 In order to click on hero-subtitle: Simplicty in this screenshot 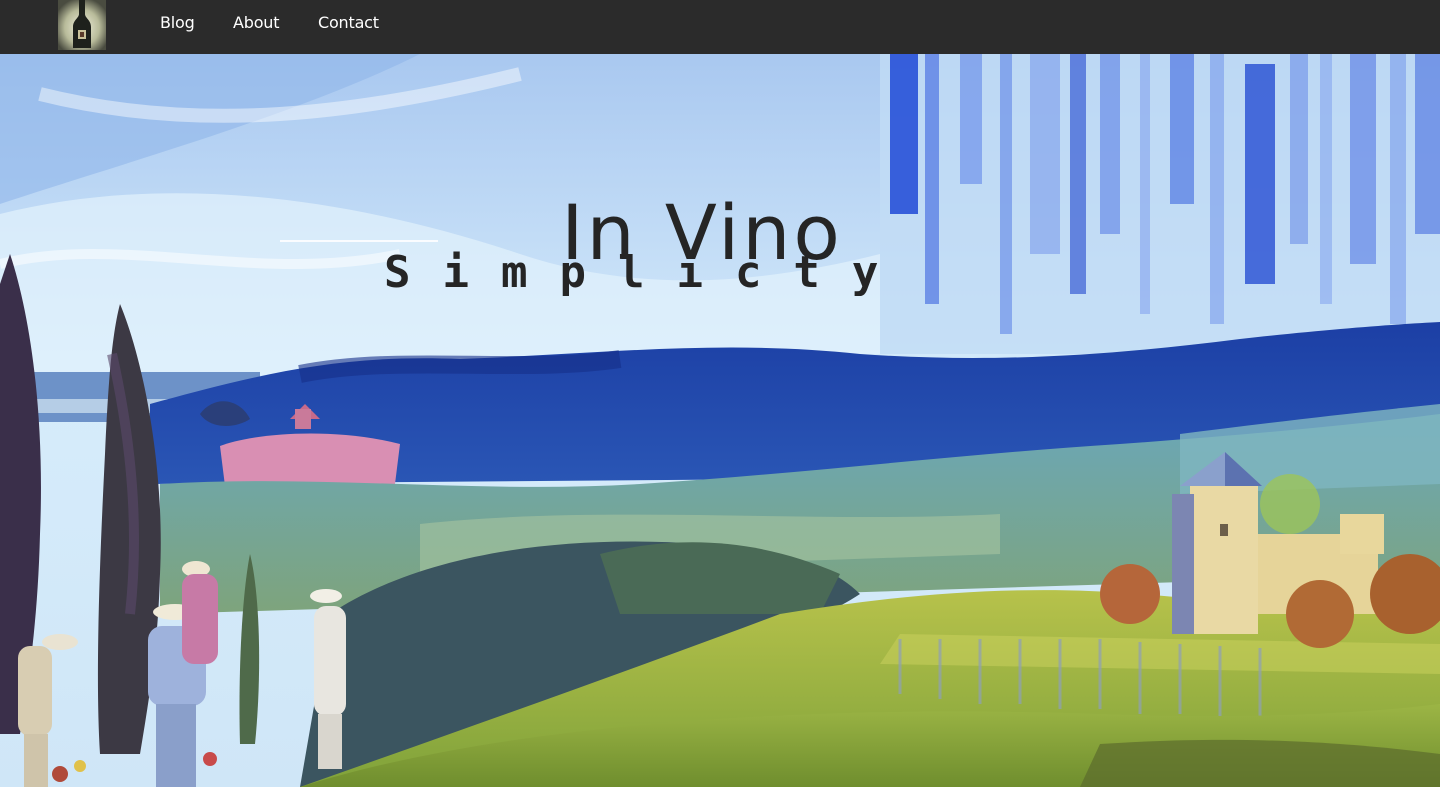, I will do `click(647, 272)`.